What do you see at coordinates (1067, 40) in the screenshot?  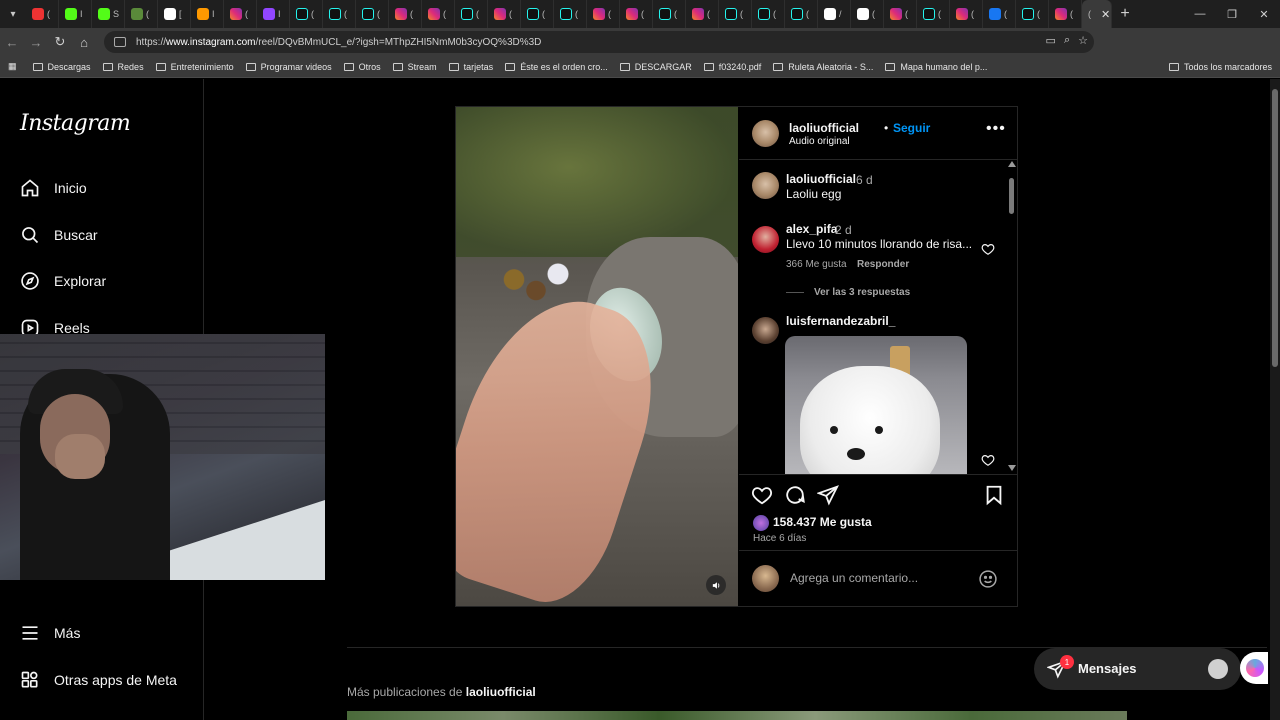 I see `zoom-icon: ⌕` at bounding box center [1067, 40].